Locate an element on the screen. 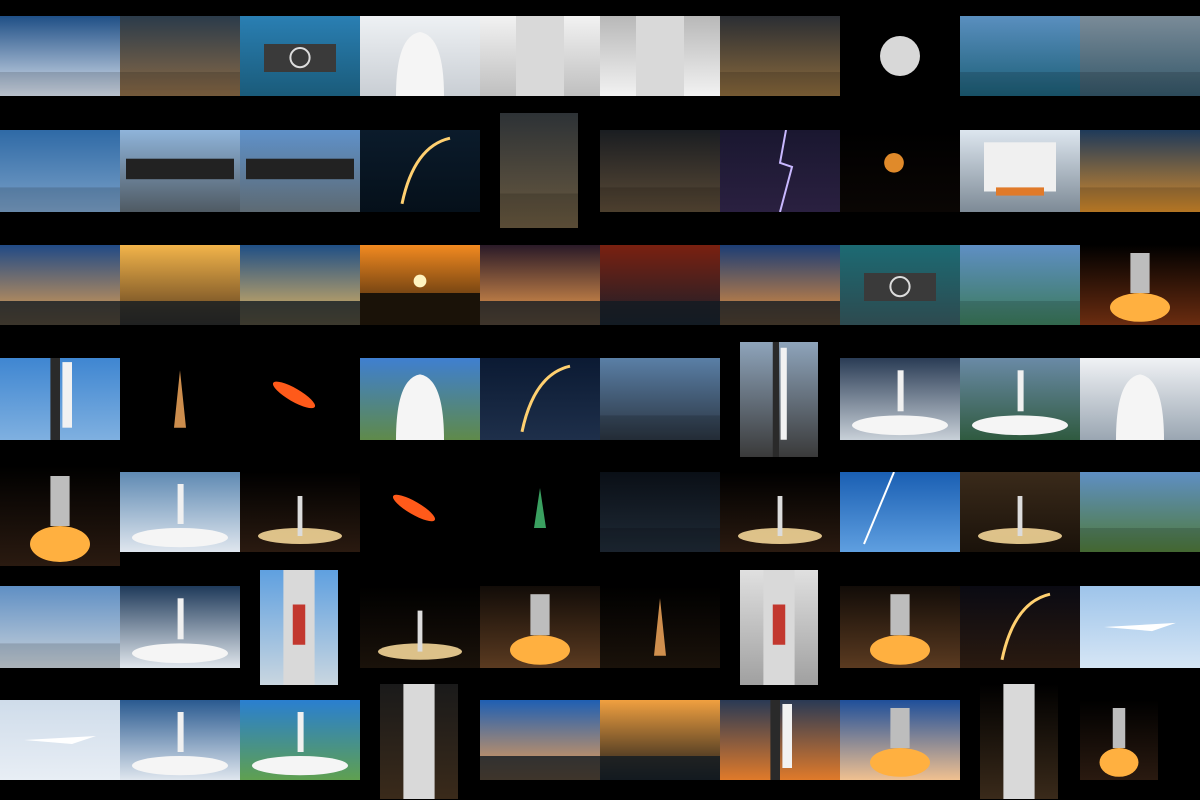 This screenshot has height=800, width=1200. photo-tile-dawn is located at coordinates (540, 740).